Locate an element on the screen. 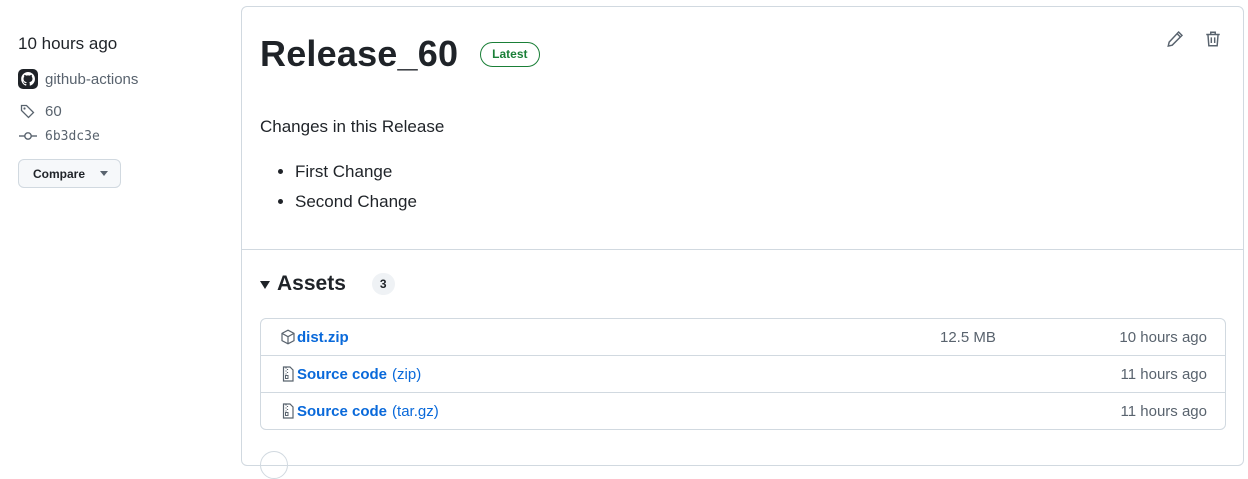 The height and width of the screenshot is (479, 1248). triangle-down-icon is located at coordinates (265, 285).